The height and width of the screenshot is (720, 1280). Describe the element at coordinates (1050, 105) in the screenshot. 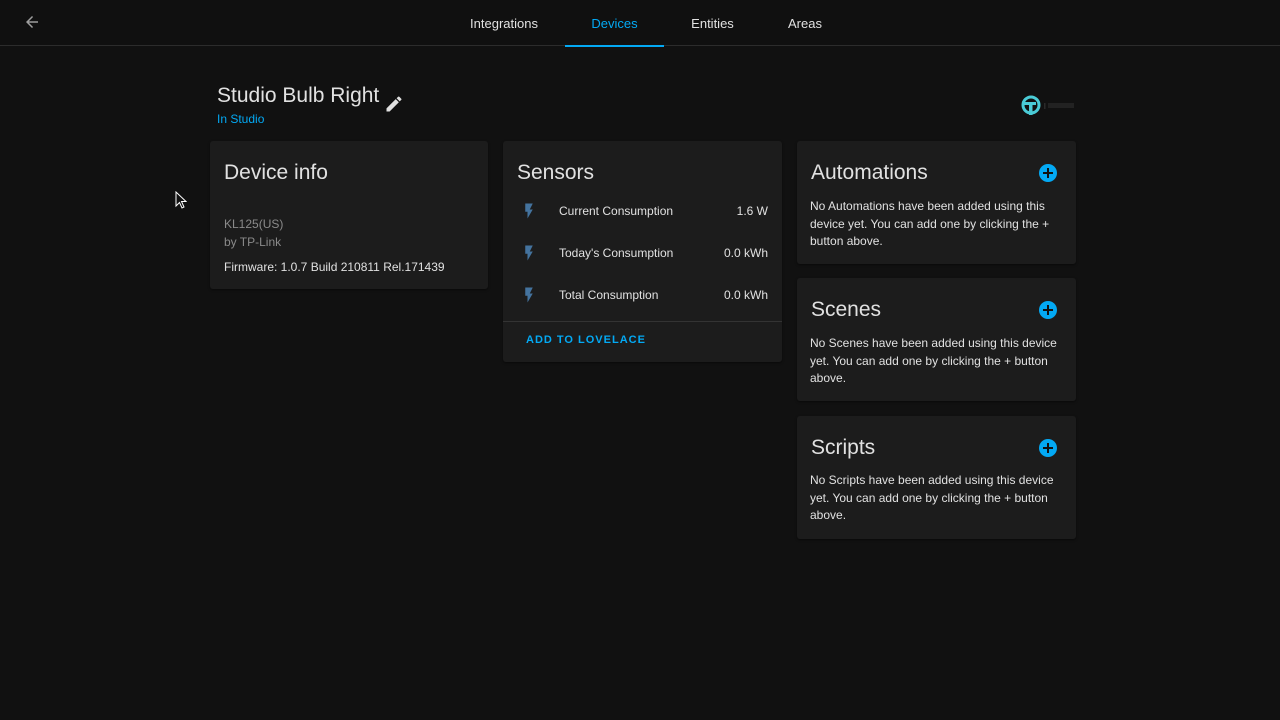

I see `tp-link-logo` at that location.